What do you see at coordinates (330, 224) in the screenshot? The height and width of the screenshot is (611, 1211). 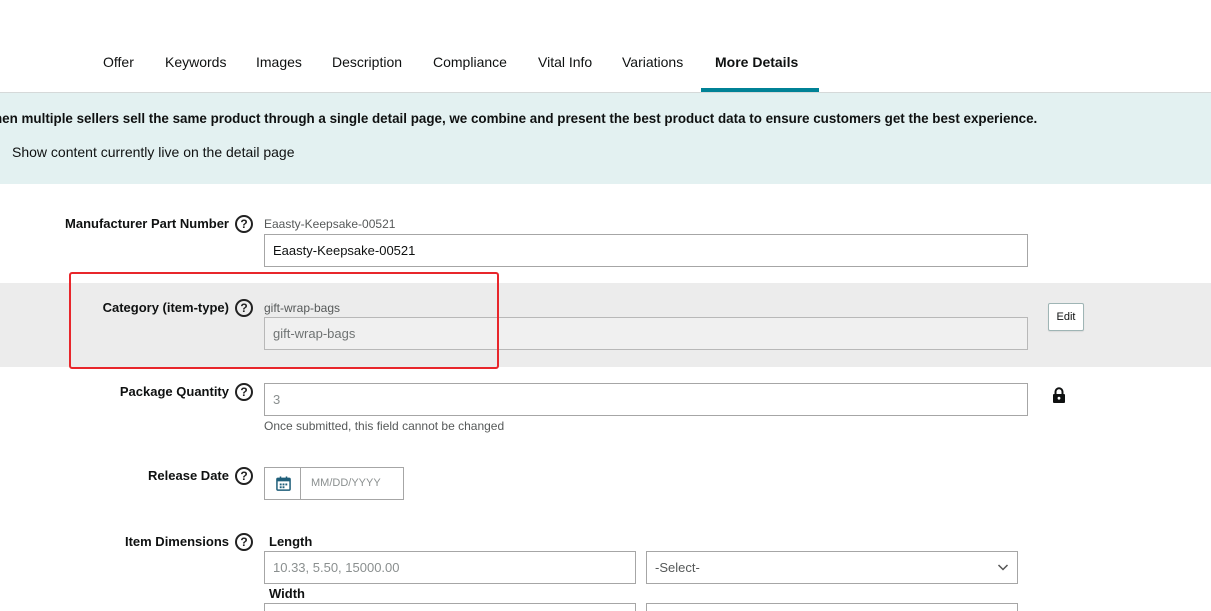 I see `manufacturer-part-number-current-value: Eaasty-Keepsake-00521` at bounding box center [330, 224].